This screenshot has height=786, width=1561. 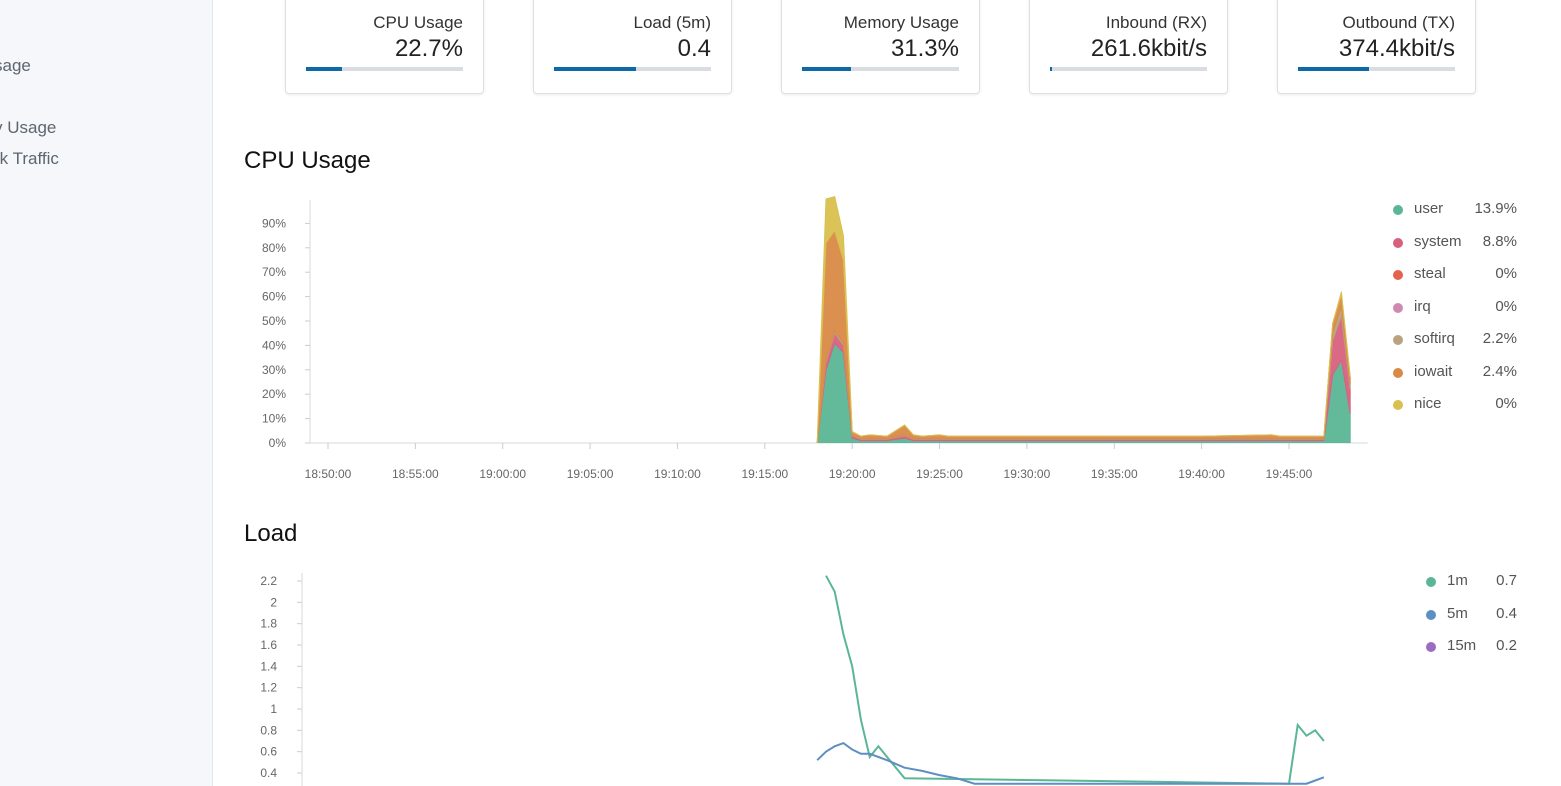 I want to click on legend-item-iowait: iowait 2.4%, so click(x=1455, y=373).